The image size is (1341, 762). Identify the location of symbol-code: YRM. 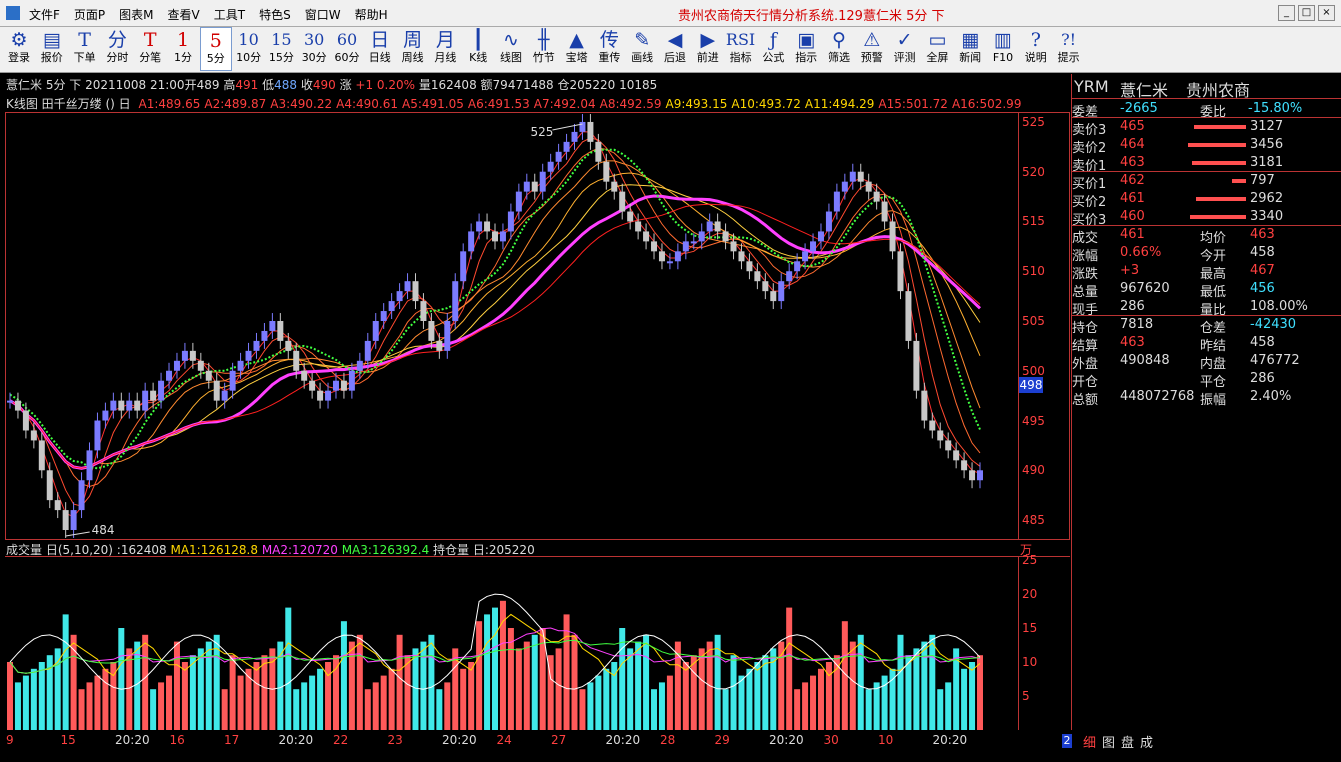
(1091, 86).